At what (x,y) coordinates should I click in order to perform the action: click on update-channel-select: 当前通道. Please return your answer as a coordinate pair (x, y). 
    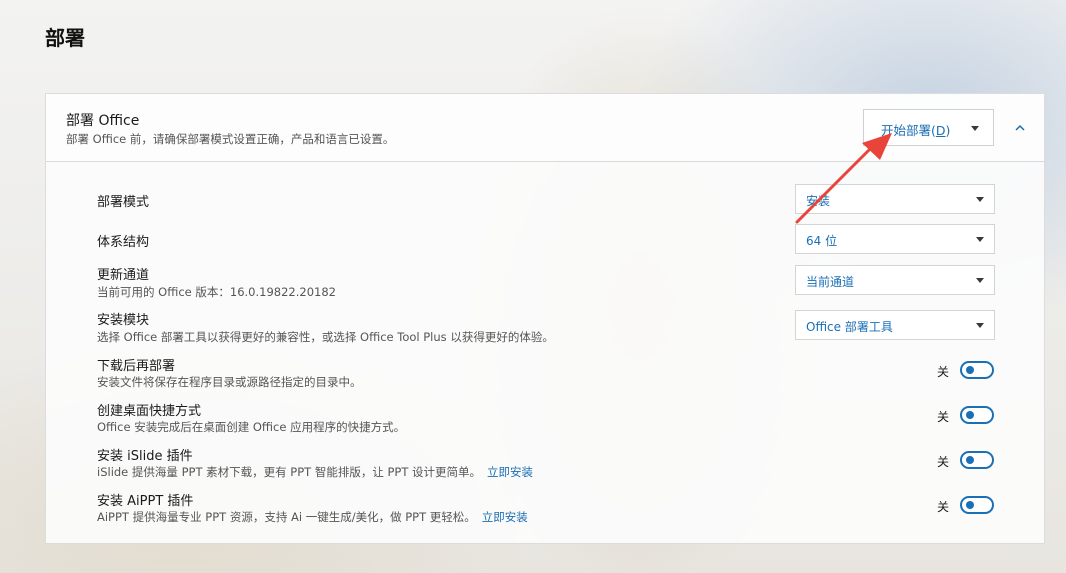
    Looking at the image, I should click on (895, 280).